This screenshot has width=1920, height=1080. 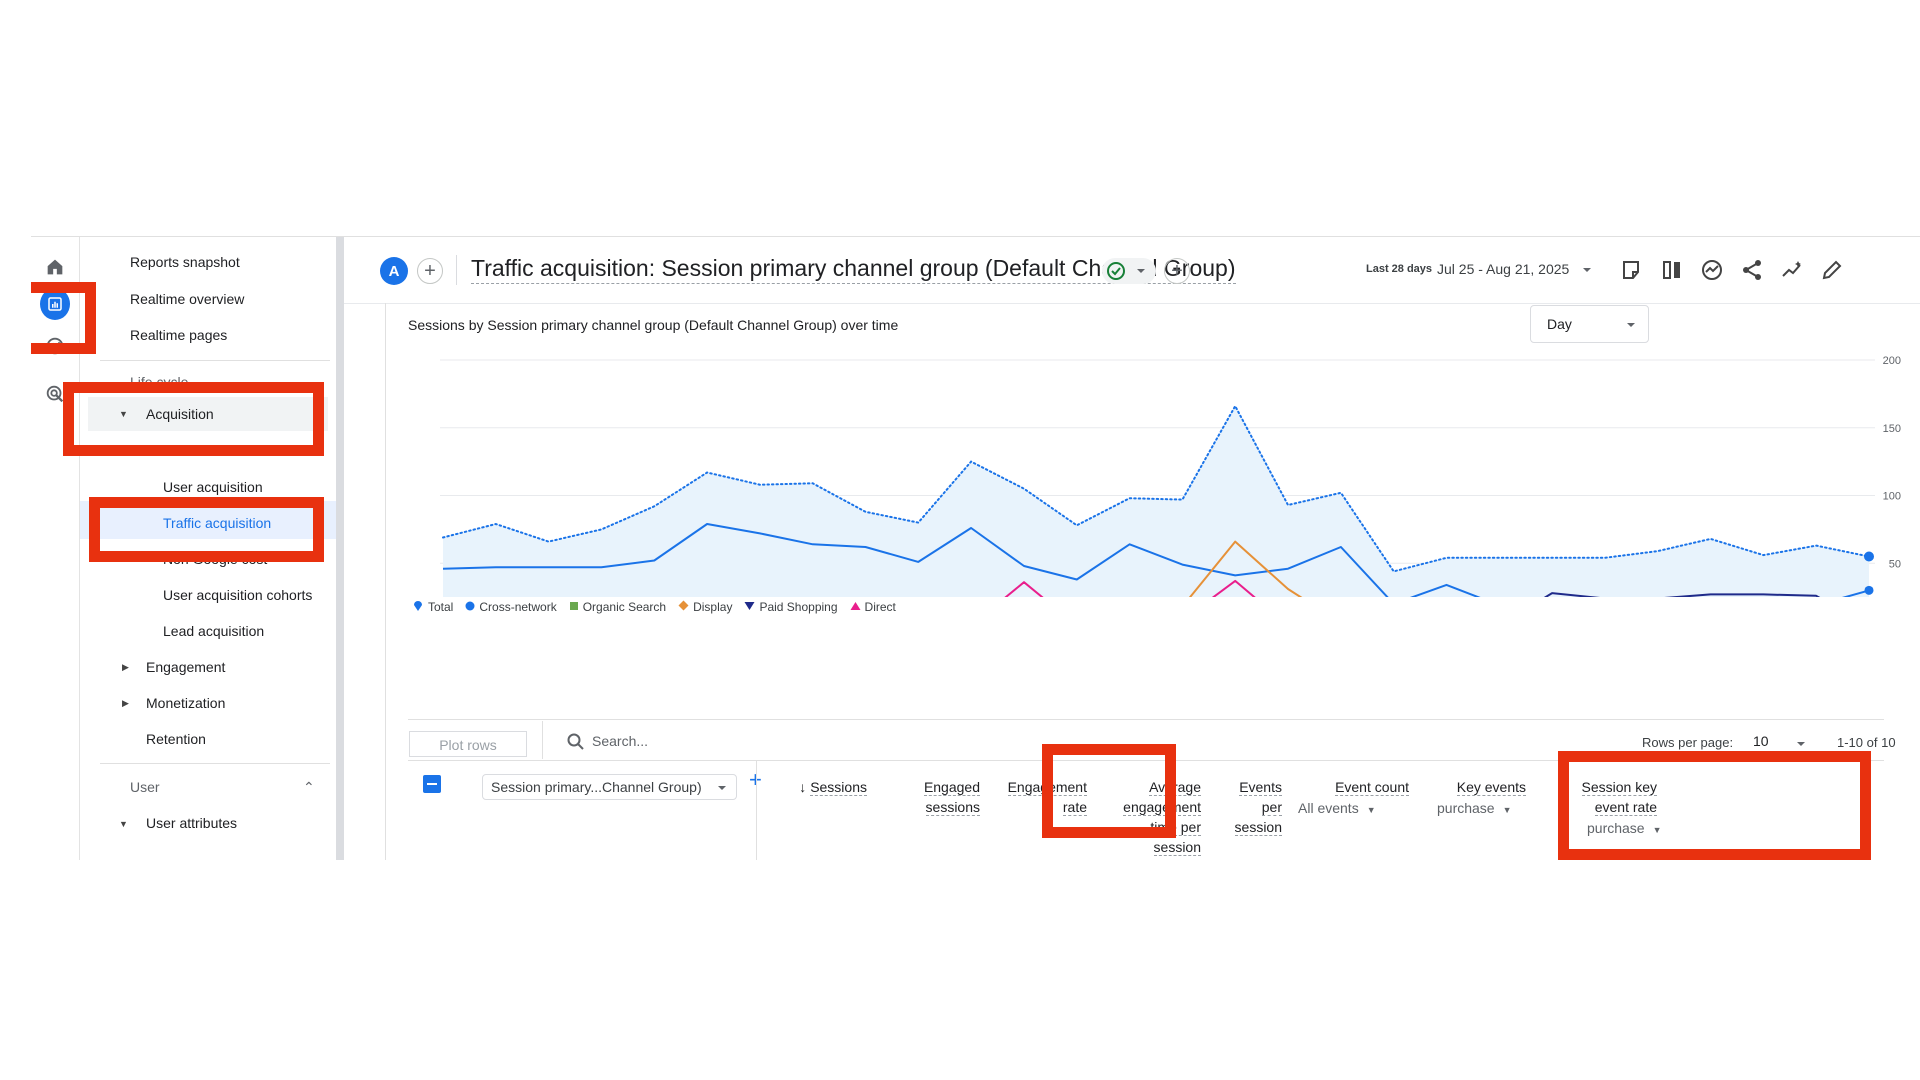 I want to click on key-events-filter: purchase ▼, so click(x=1474, y=808).